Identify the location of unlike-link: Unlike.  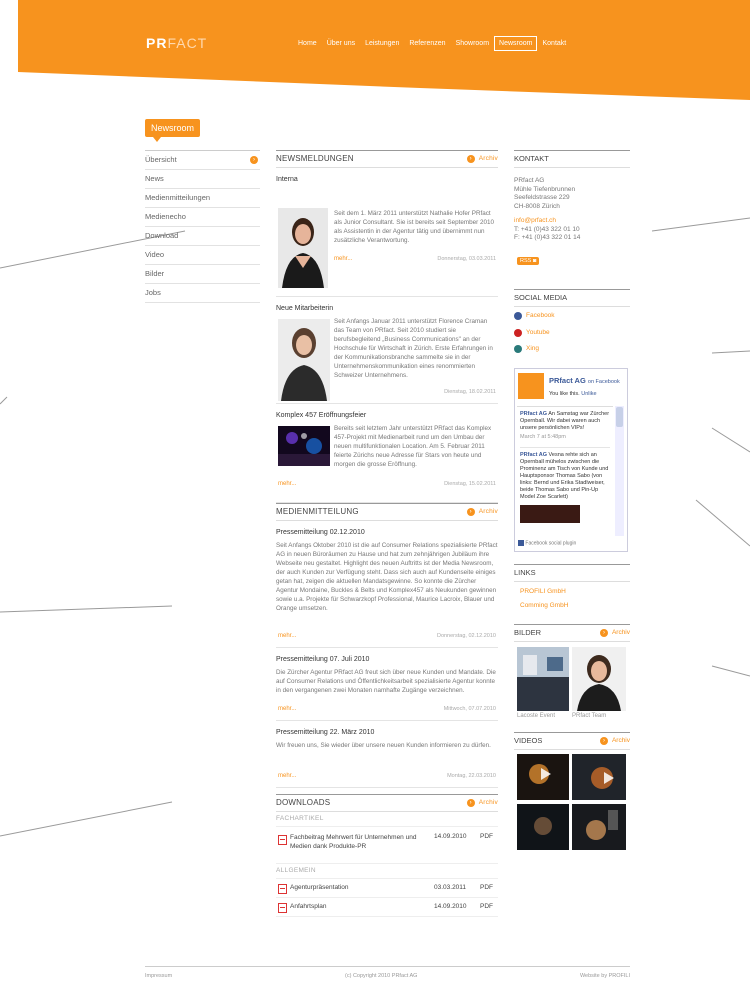
(588, 394).